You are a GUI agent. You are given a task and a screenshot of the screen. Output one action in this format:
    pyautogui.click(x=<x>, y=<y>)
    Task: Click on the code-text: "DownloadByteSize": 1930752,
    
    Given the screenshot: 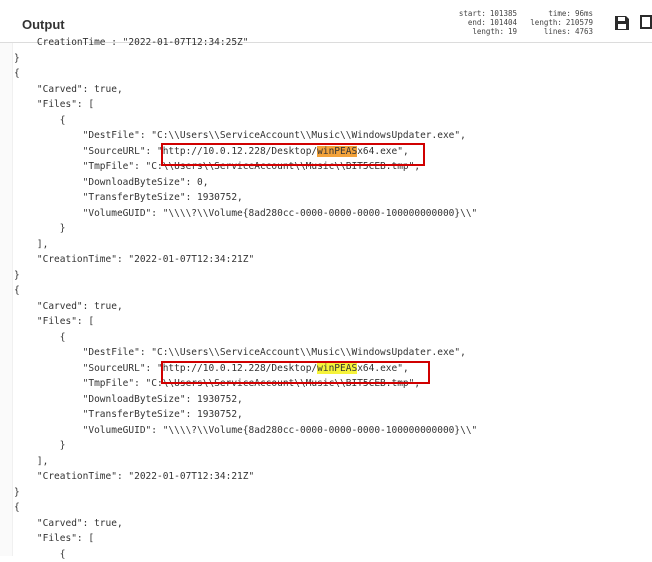 What is the action you would take?
    pyautogui.click(x=128, y=399)
    